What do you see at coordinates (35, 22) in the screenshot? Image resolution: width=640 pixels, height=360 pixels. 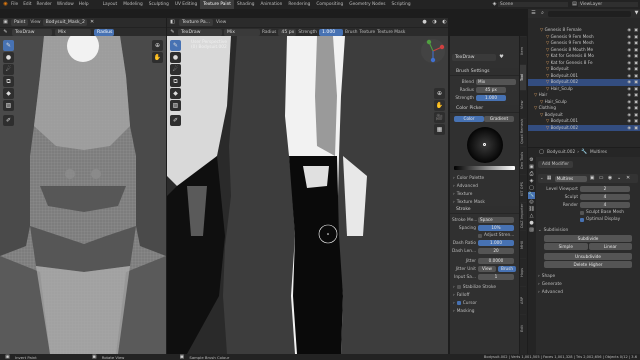 I see `image-view-menu: View` at bounding box center [35, 22].